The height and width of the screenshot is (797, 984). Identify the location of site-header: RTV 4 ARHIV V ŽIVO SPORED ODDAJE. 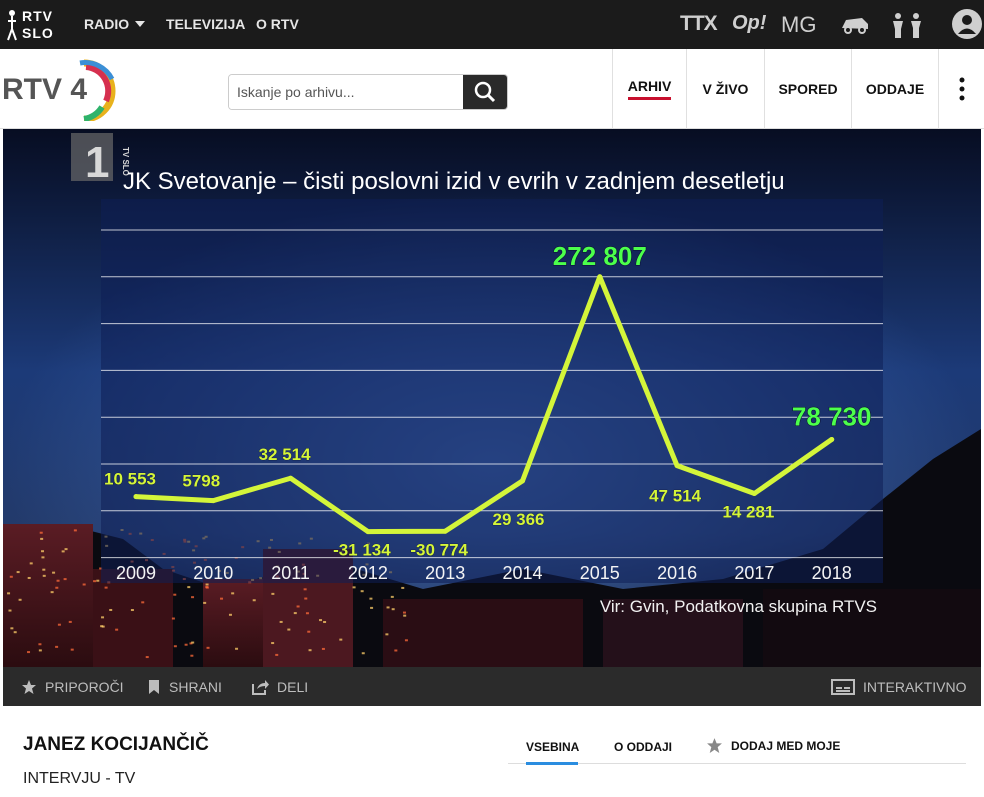
(492, 89).